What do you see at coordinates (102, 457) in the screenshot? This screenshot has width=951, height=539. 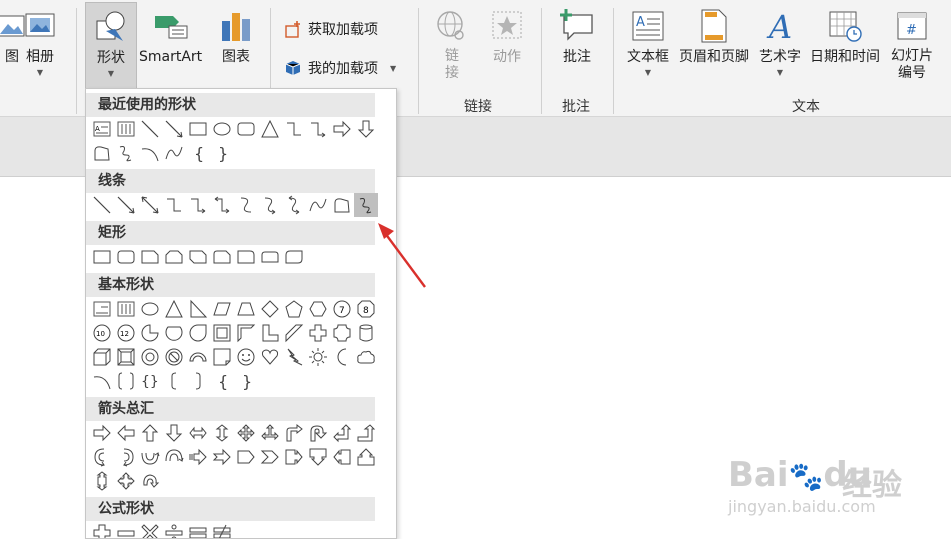 I see `shape-curved-right-arrow` at bounding box center [102, 457].